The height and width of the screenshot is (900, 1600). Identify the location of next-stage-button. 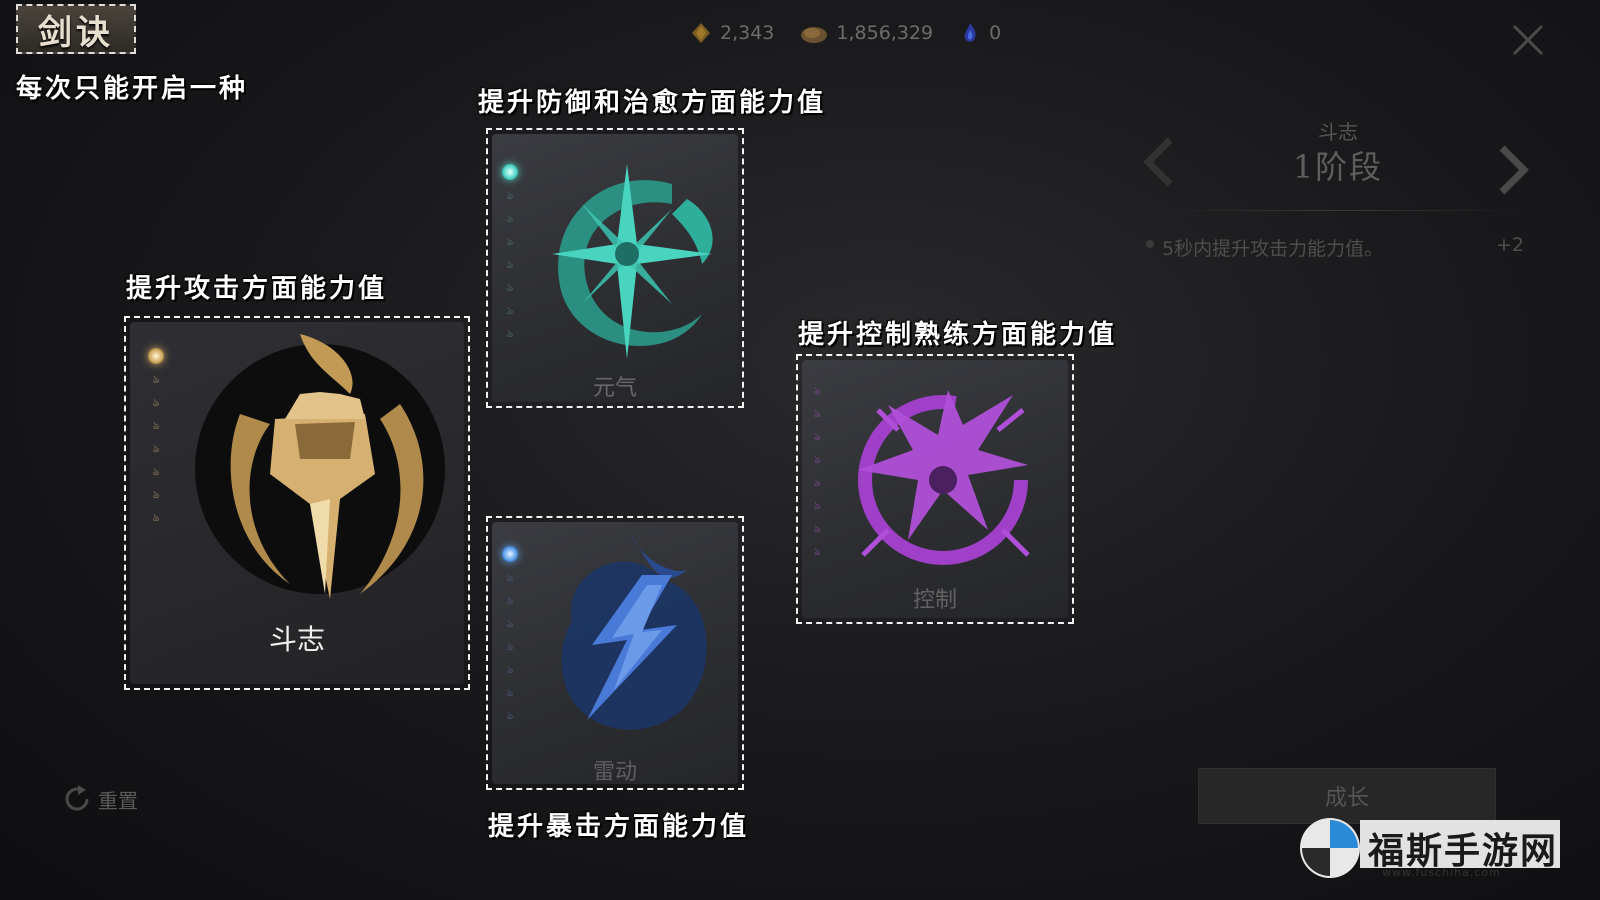
(1514, 177).